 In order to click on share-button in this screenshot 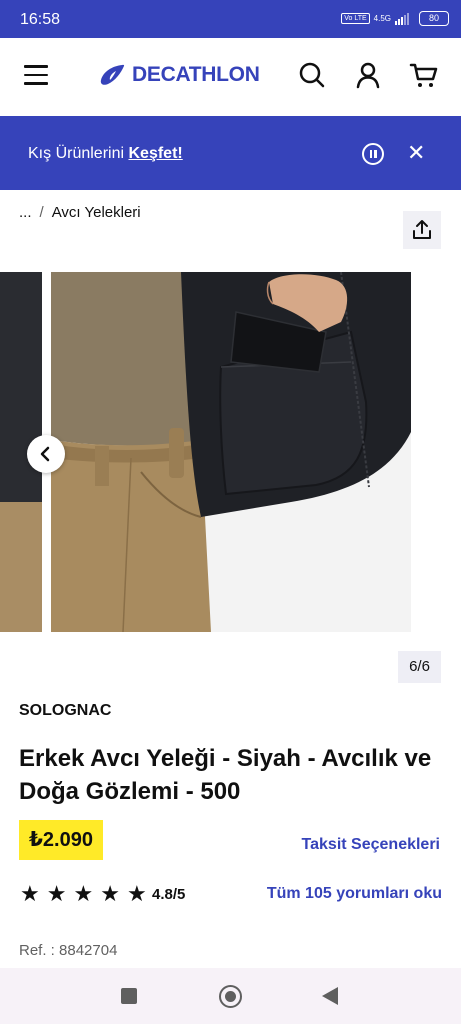, I will do `click(422, 230)`.